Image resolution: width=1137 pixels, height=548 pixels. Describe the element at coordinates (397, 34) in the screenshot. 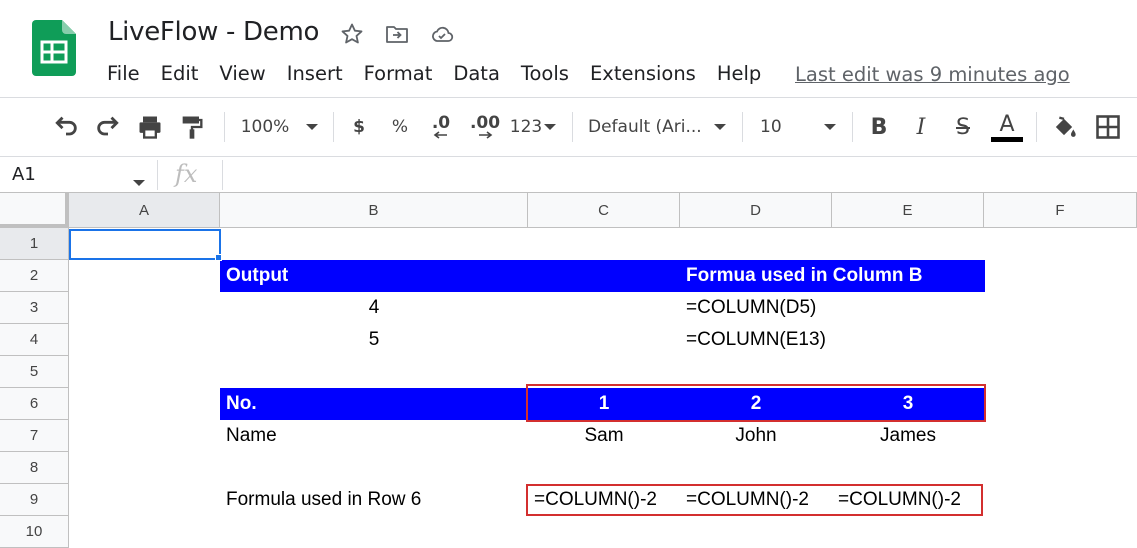

I see `move-to-folder-icon` at that location.